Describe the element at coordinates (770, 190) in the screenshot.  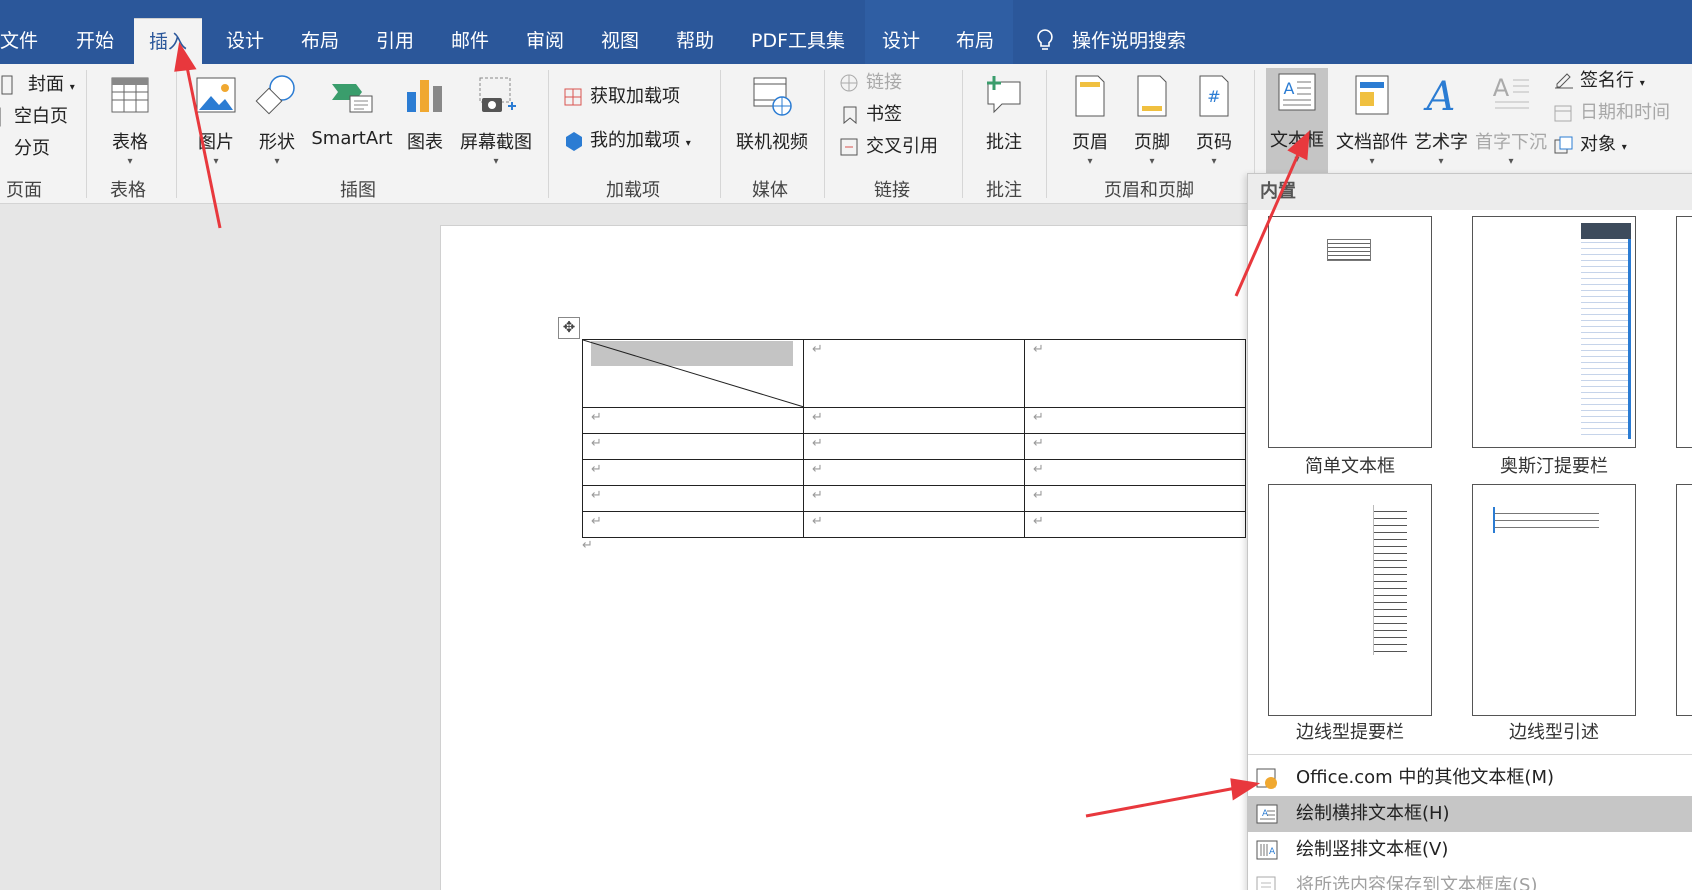
I see `group-label-media: 媒体` at that location.